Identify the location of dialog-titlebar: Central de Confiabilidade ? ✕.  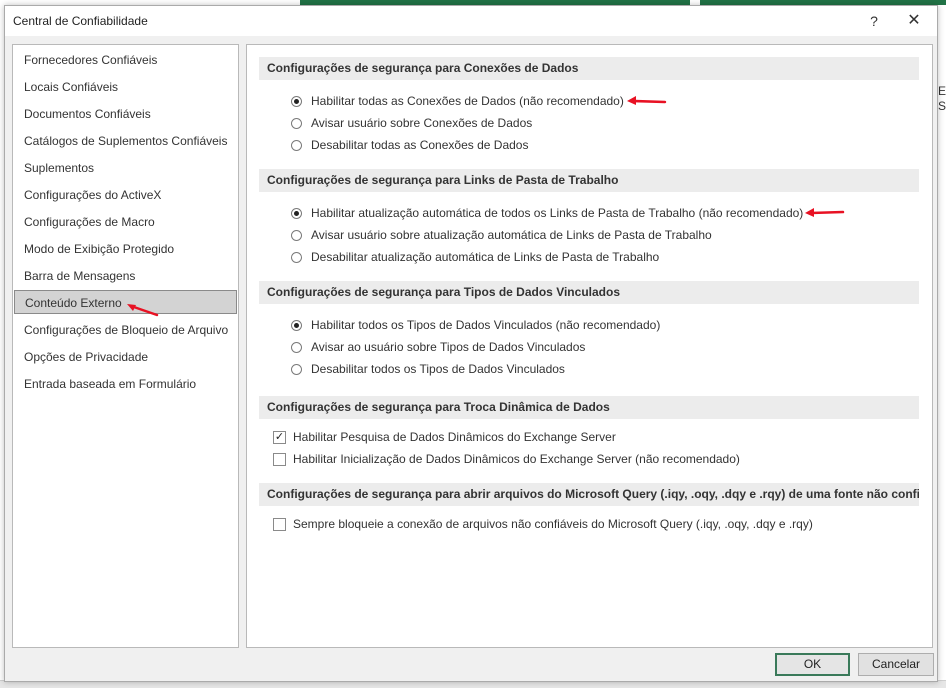
(471, 21).